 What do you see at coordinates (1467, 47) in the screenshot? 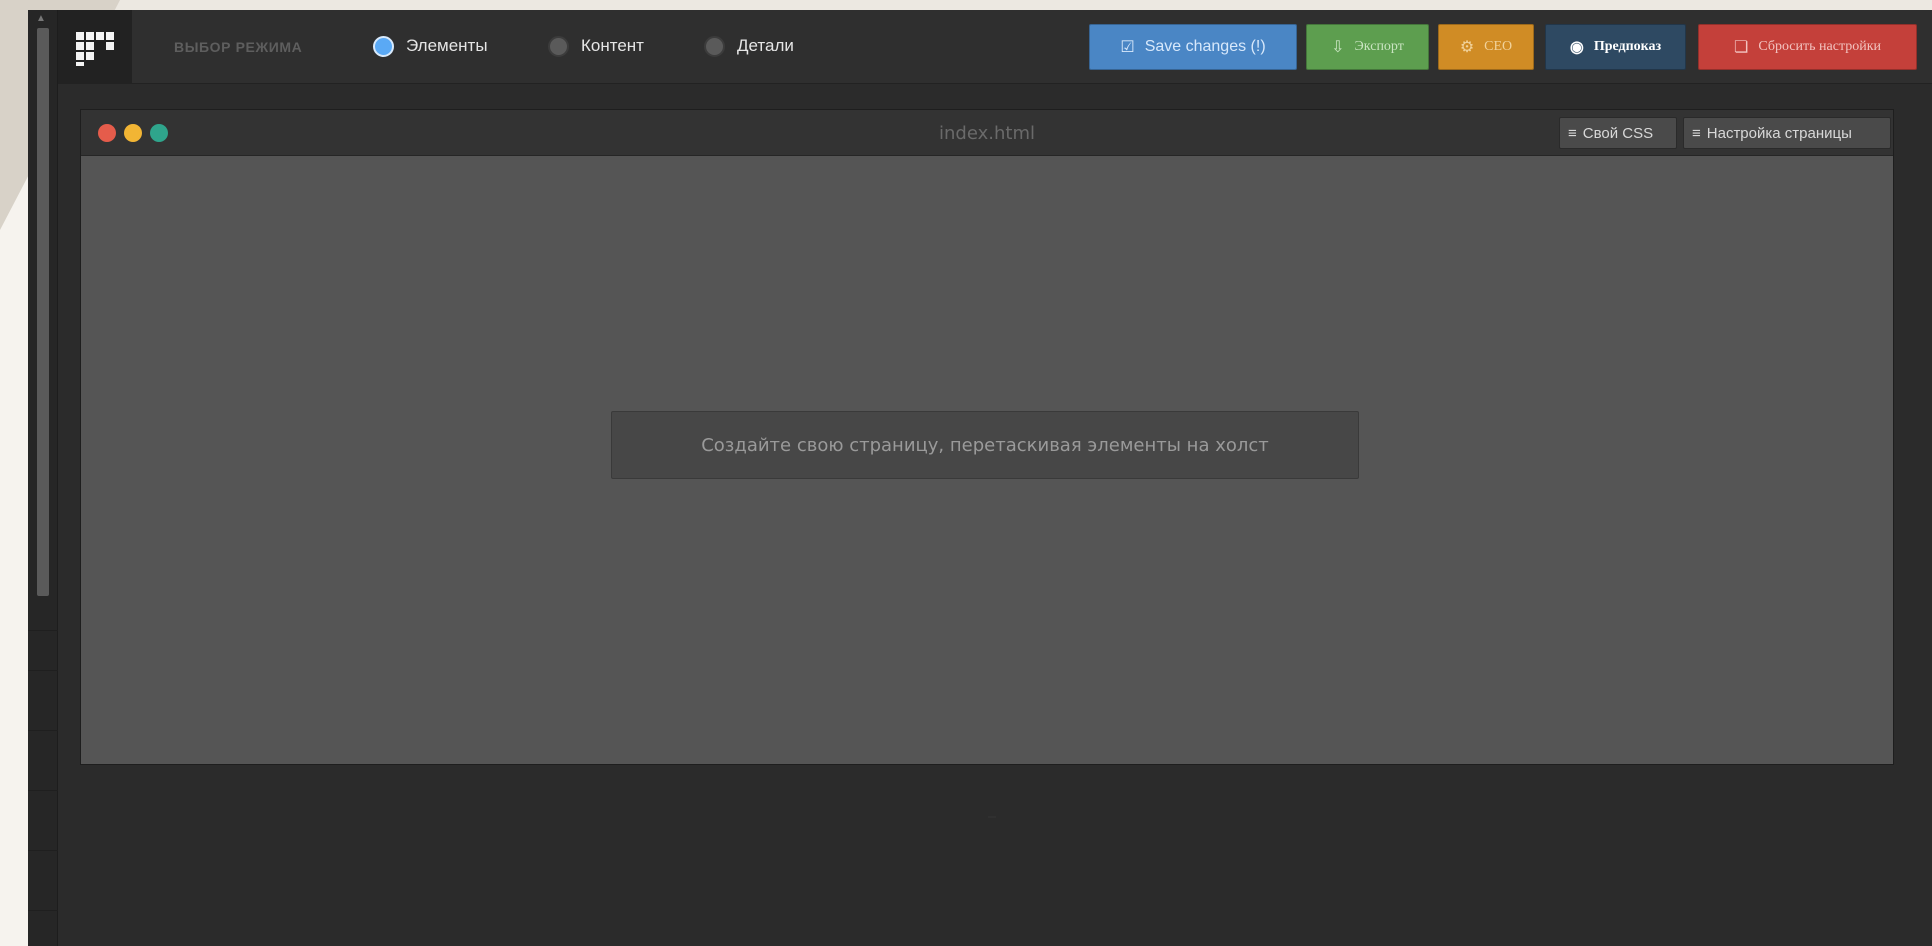
I see `gear-icon: ⚙` at bounding box center [1467, 47].